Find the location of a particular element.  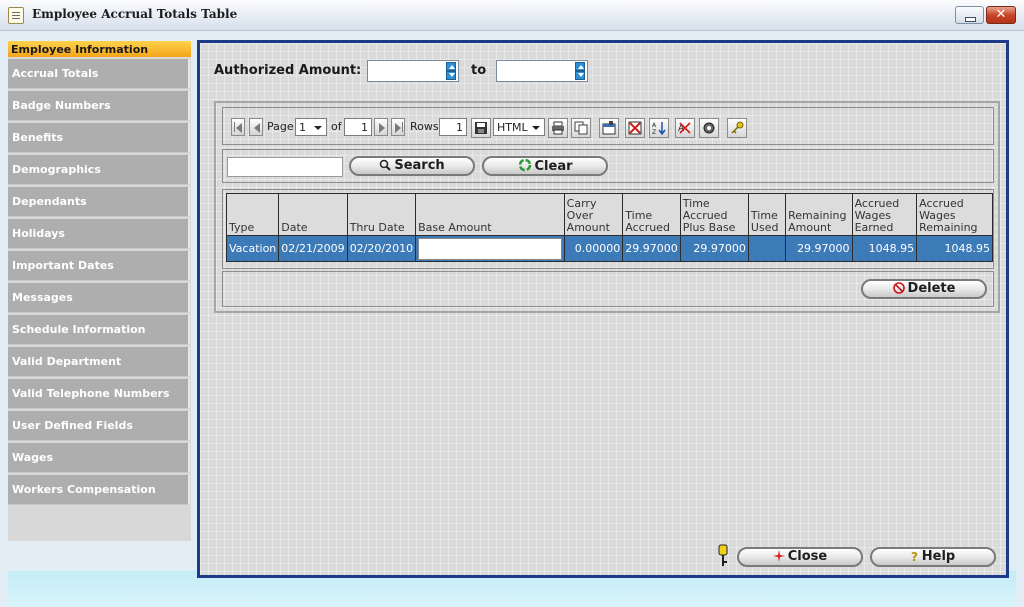

next-page-icon is located at coordinates (381, 127).